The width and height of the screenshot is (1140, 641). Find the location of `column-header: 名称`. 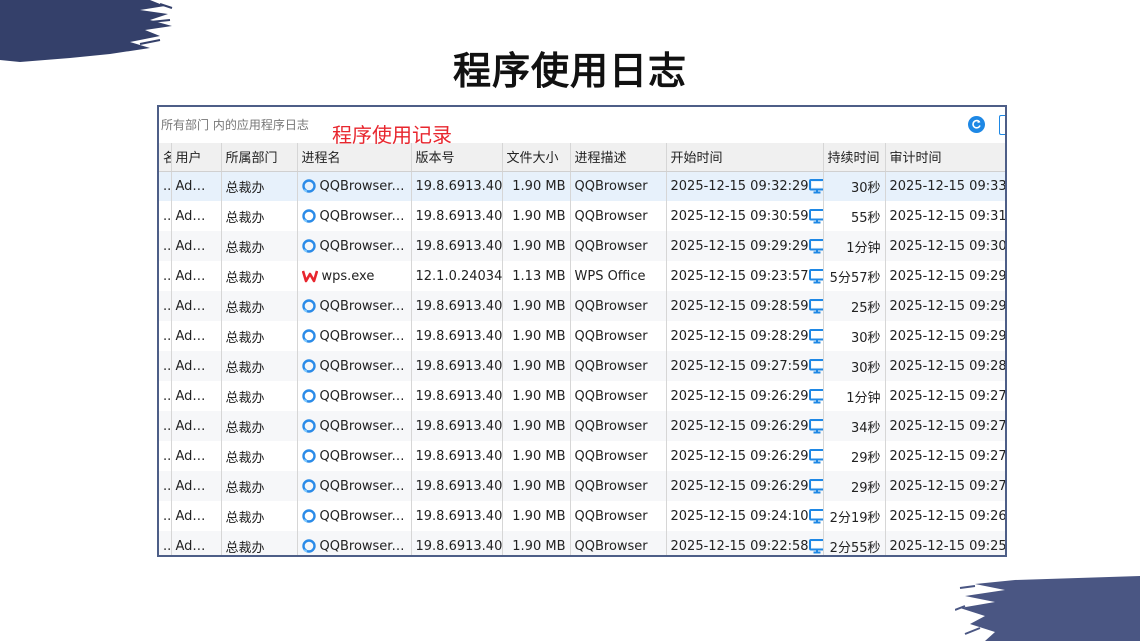

column-header: 名称 is located at coordinates (165, 157).